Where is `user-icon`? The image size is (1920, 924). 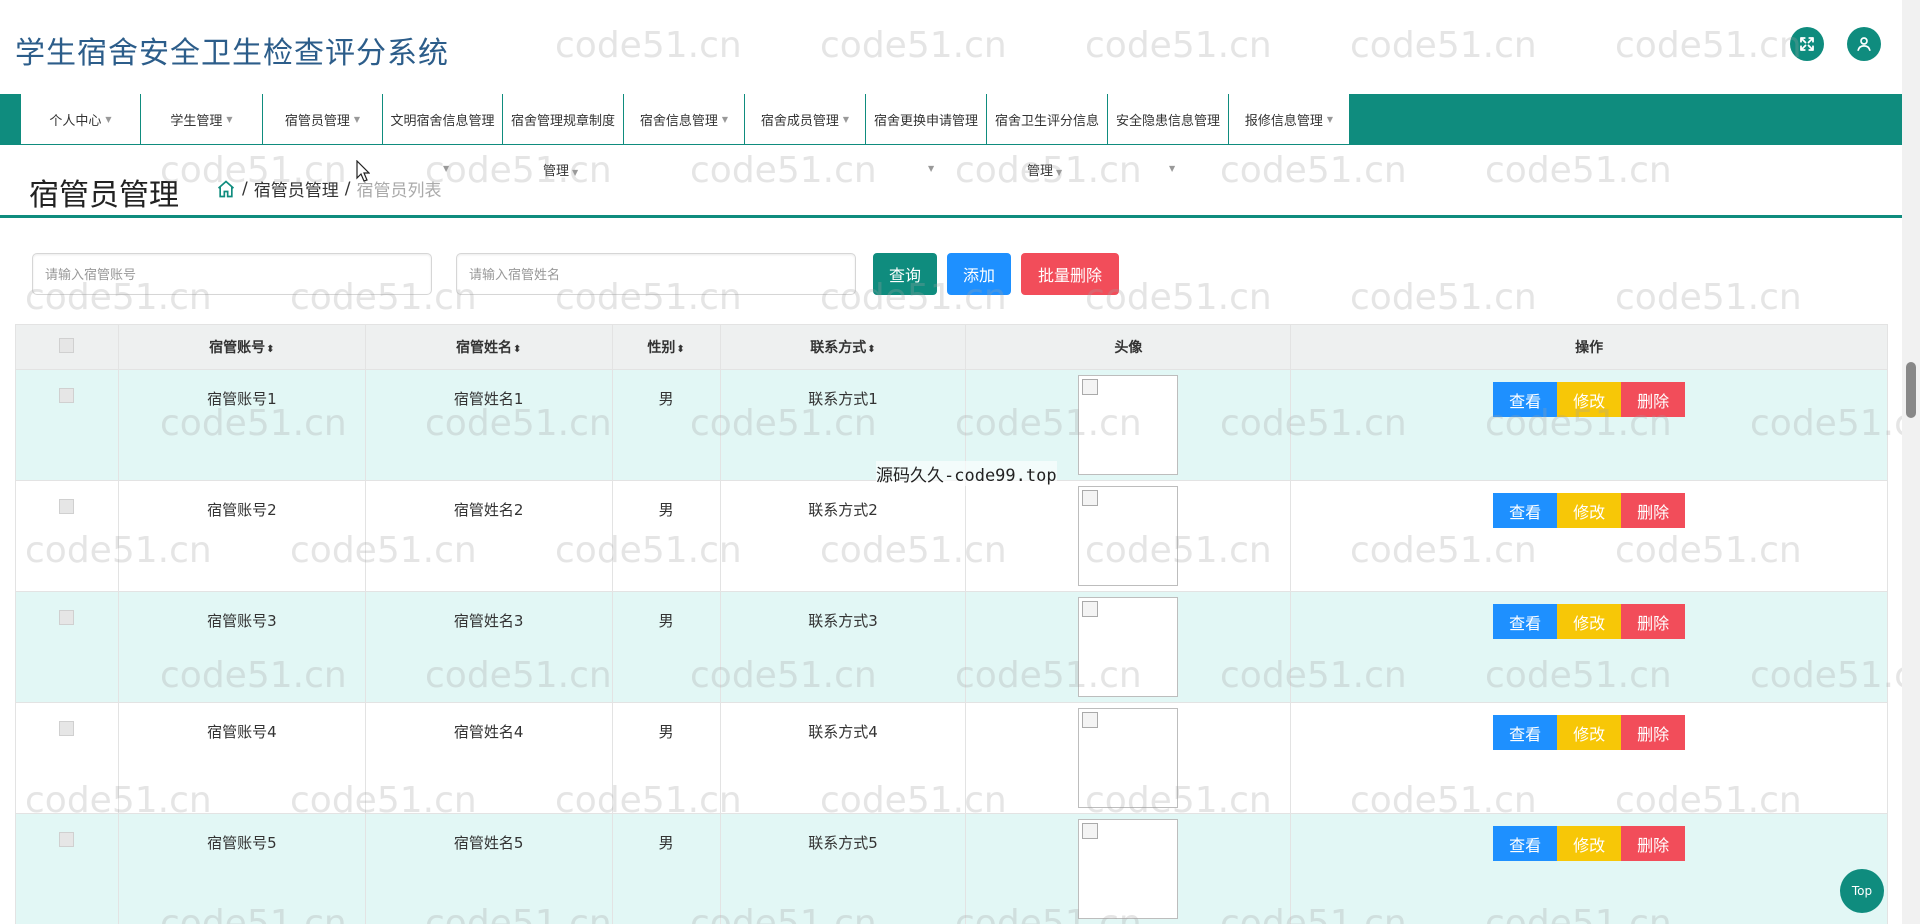
user-icon is located at coordinates (1864, 44).